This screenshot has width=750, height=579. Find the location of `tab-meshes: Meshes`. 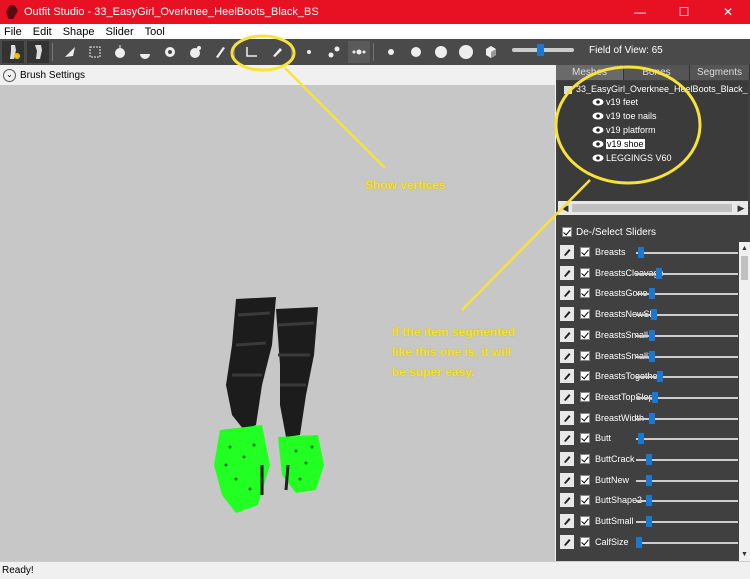

tab-meshes: Meshes is located at coordinates (590, 72).